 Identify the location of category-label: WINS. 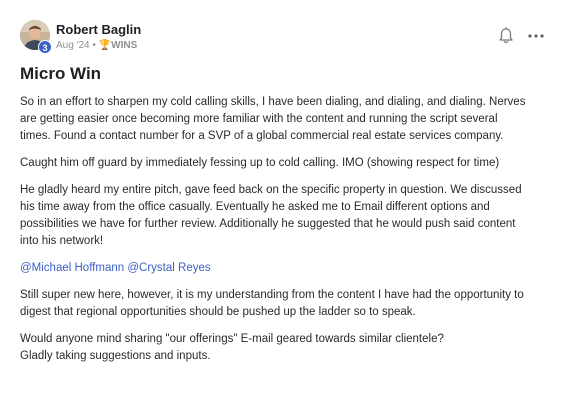
(124, 45).